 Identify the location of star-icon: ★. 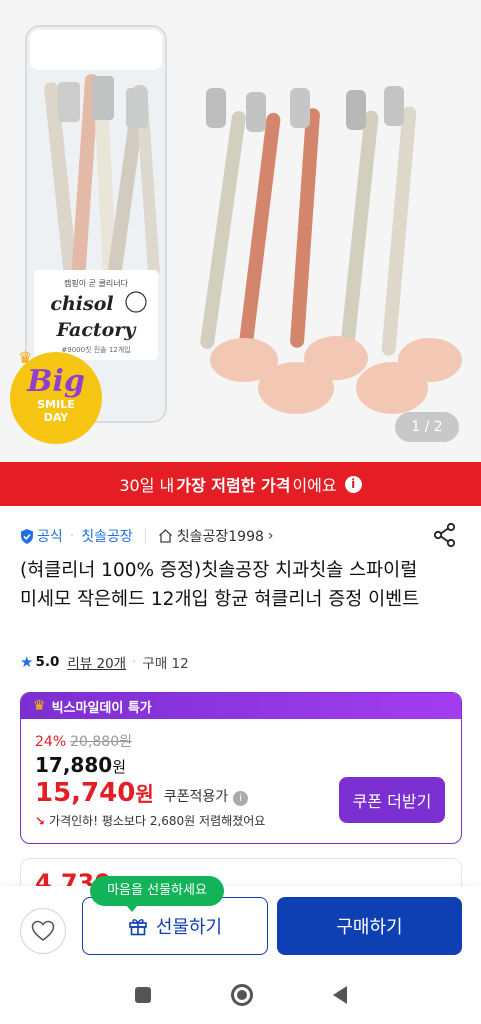
(27, 662).